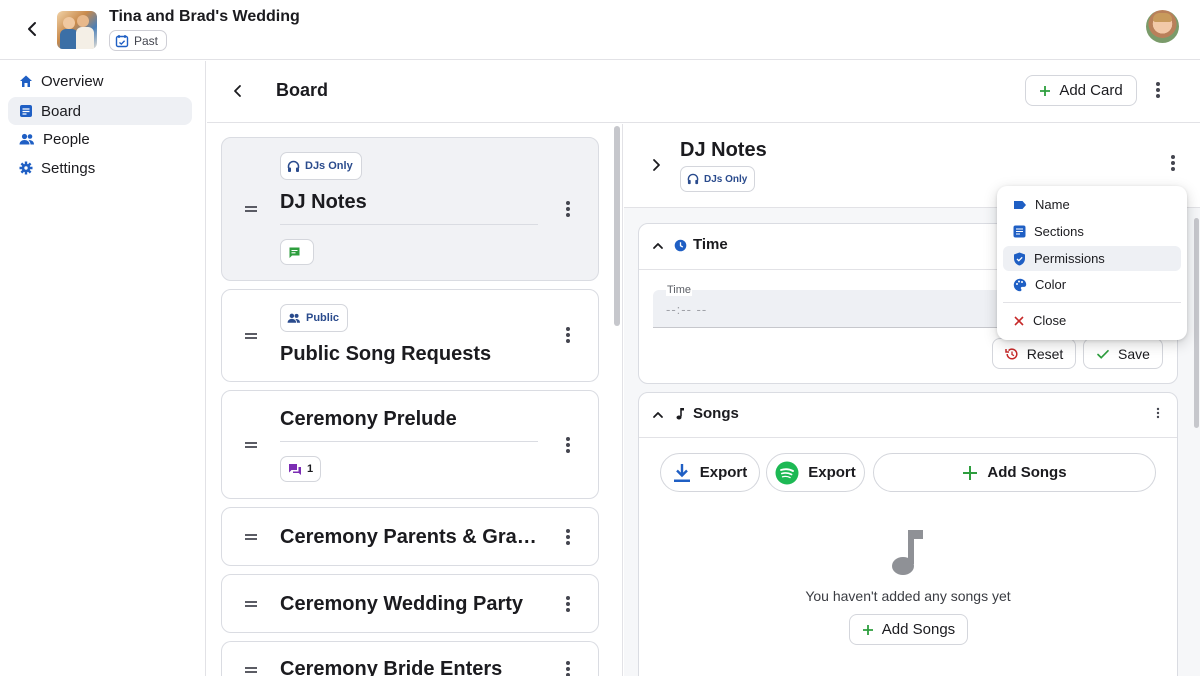 The width and height of the screenshot is (1200, 676). I want to click on empty-songs-text: You haven't added any songs yet, so click(908, 596).